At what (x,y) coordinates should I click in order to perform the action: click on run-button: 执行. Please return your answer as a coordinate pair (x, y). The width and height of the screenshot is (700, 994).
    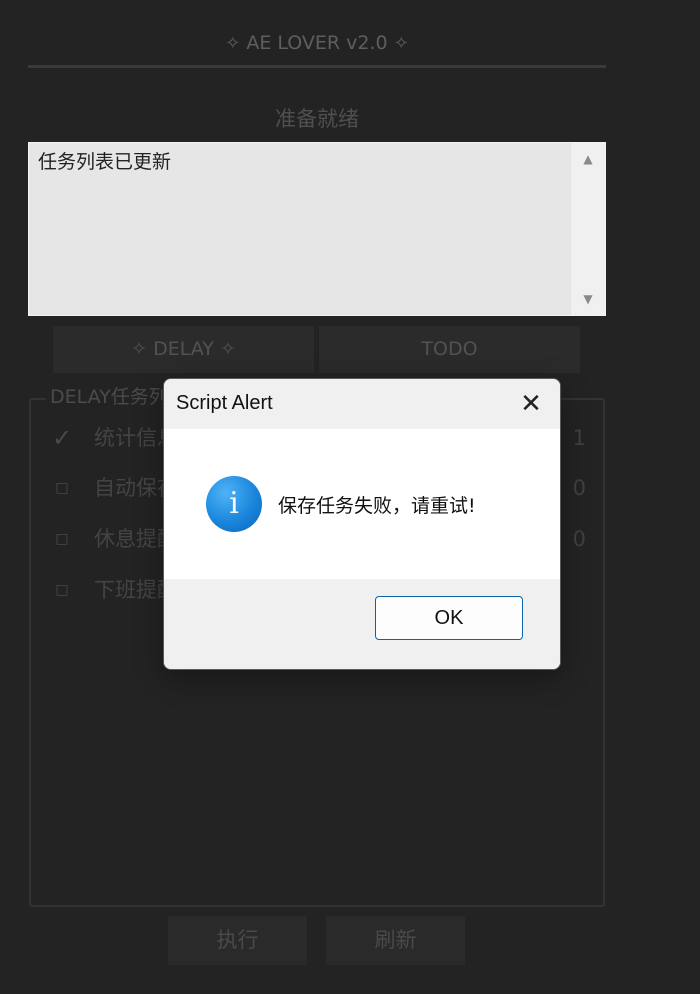
    Looking at the image, I should click on (237, 940).